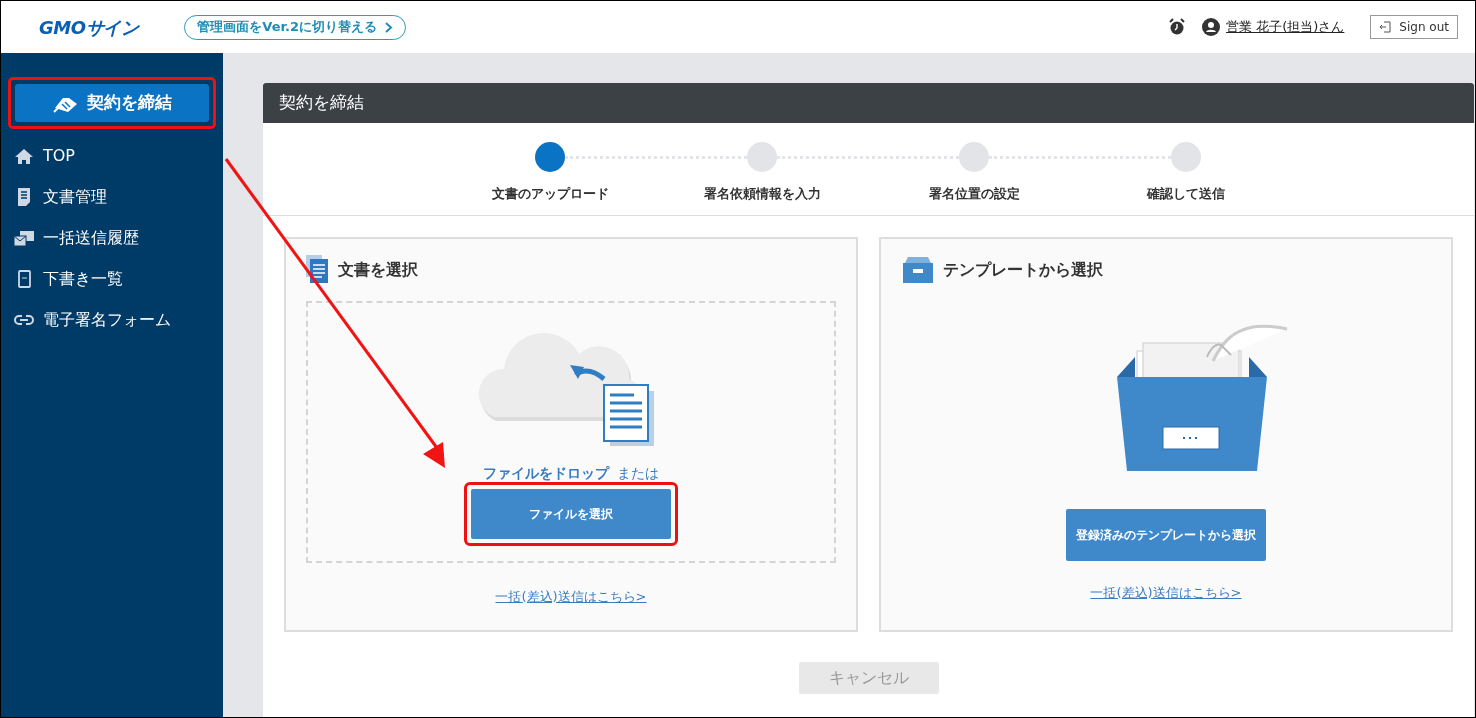 The image size is (1476, 718). I want to click on sign-out-icon, so click(1385, 27).